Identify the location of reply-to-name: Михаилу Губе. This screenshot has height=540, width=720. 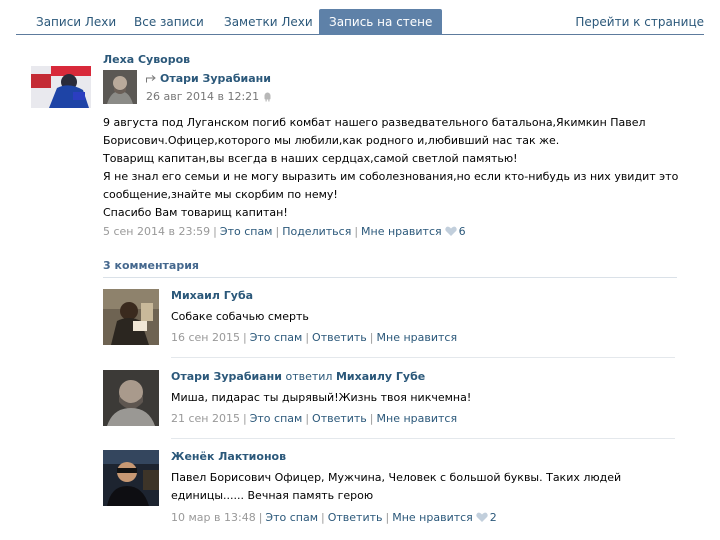
(380, 376).